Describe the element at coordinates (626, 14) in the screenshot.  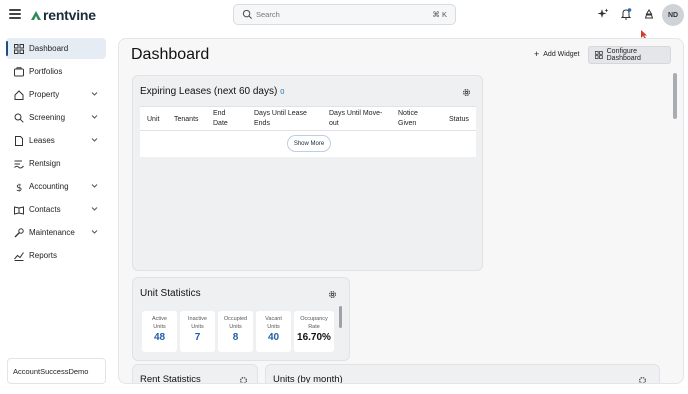
I see `bell-icon` at that location.